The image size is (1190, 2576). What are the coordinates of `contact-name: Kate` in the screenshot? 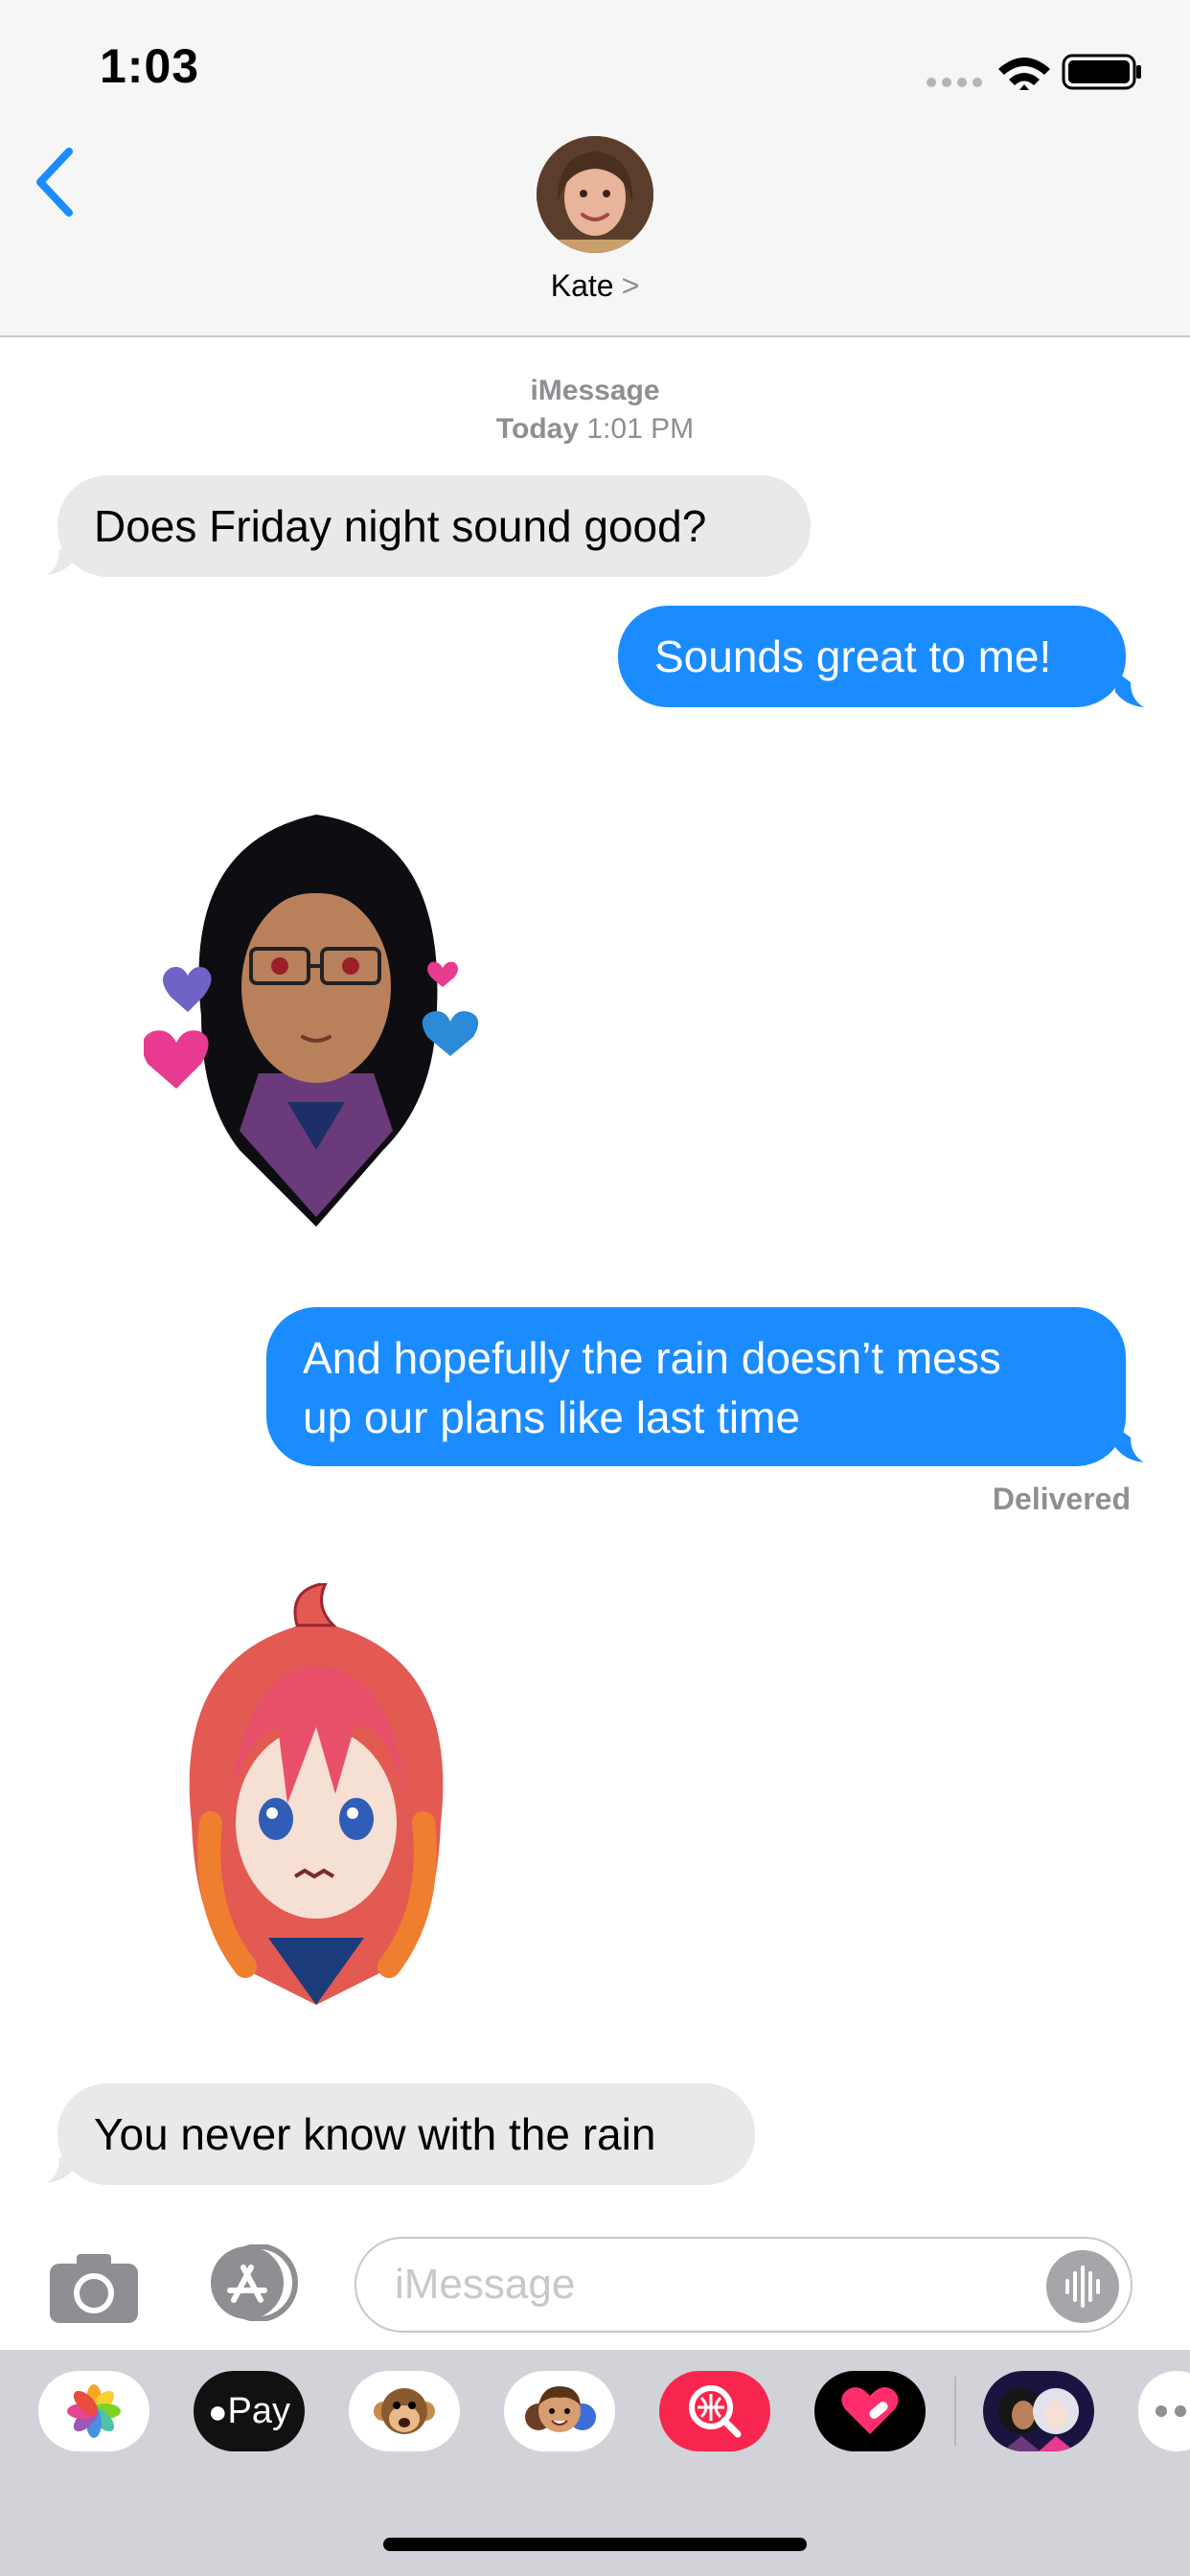 It's located at (582, 285).